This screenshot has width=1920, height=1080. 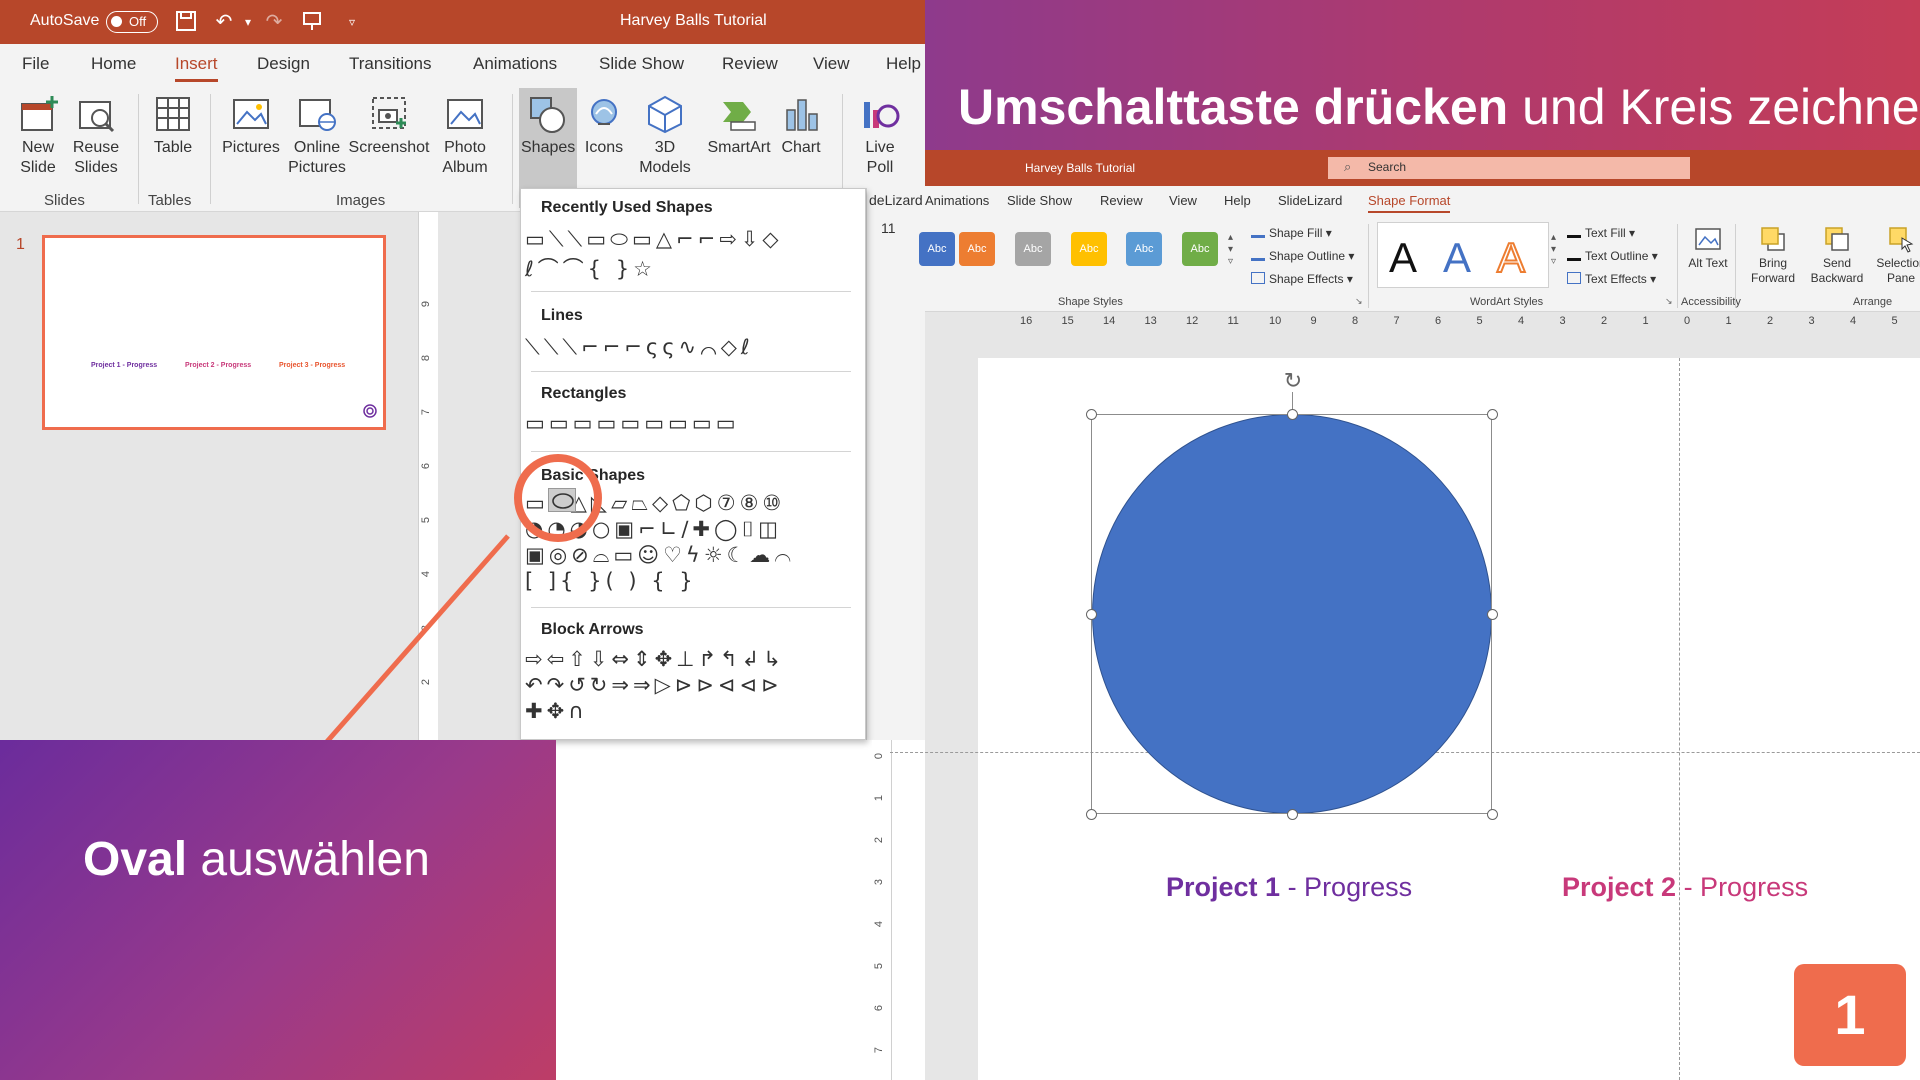 What do you see at coordinates (879, 1008) in the screenshot?
I see `ruler-tick: 6` at bounding box center [879, 1008].